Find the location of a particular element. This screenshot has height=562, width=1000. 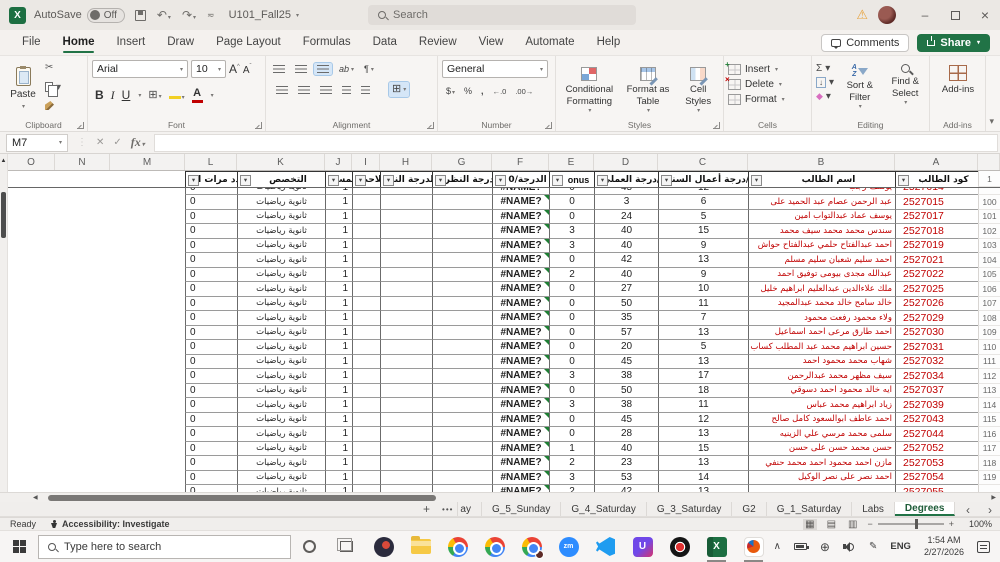

cell-styles-button: Cell Styles ▾ is located at coordinates (698, 89).